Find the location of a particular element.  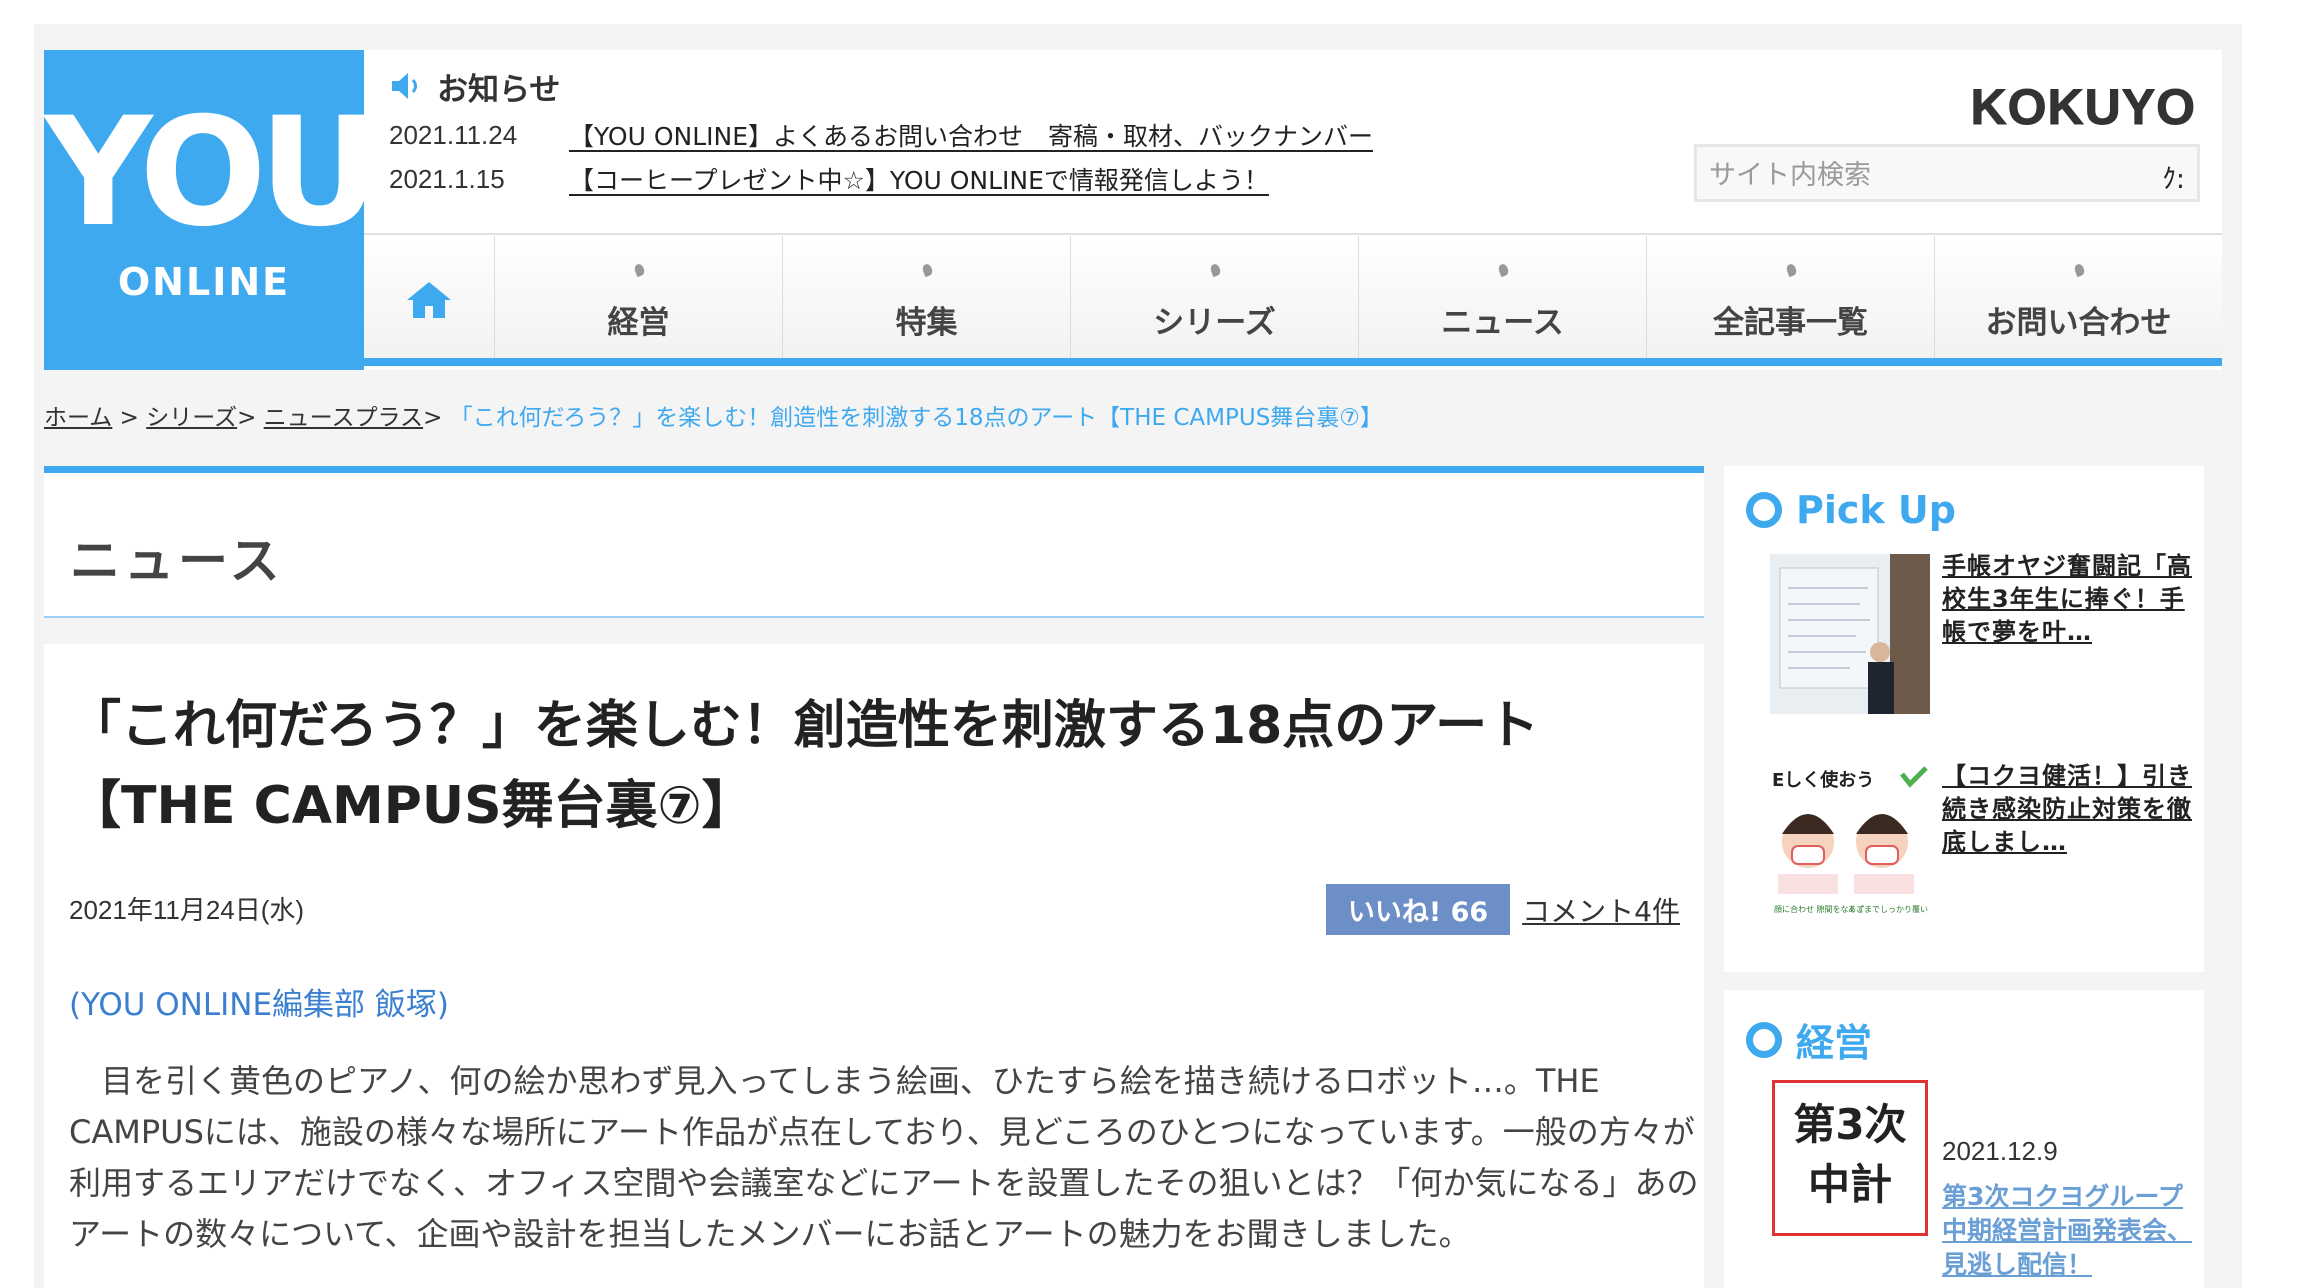

nav-label: ニュース is located at coordinates (1502, 323).